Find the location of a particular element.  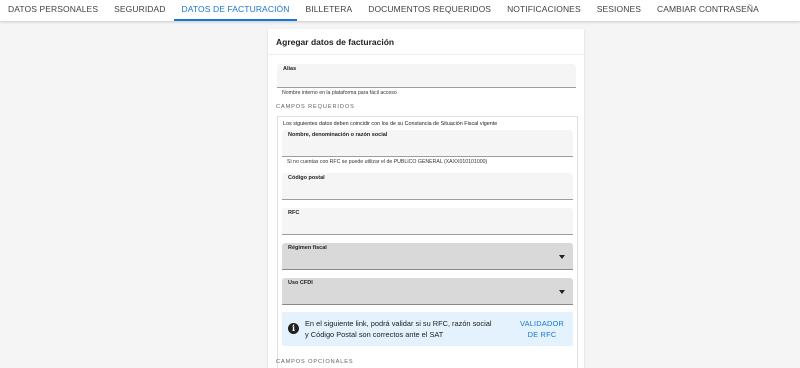

rfc-input is located at coordinates (427, 225).